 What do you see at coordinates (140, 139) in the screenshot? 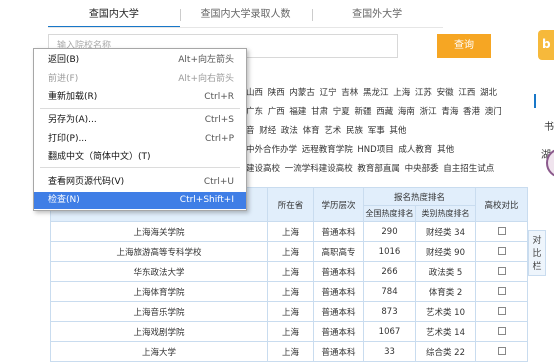
I see `ctx-print-item: 打印(P)... Ctrl+P` at bounding box center [140, 139].